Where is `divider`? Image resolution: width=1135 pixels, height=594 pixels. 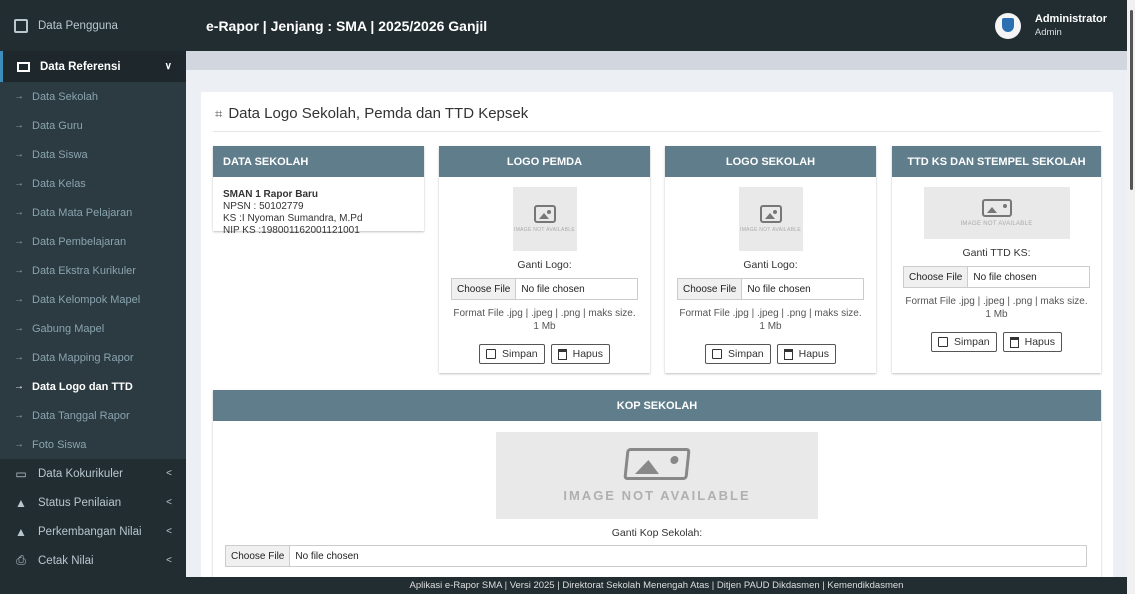
divider is located at coordinates (657, 131).